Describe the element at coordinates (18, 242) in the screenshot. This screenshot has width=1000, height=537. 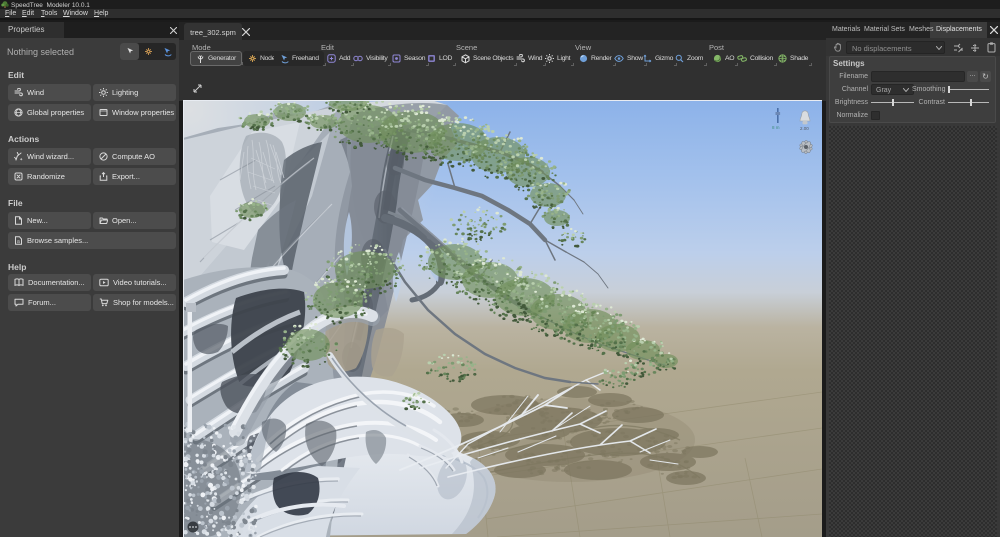
I see `svg-text: a` at that location.